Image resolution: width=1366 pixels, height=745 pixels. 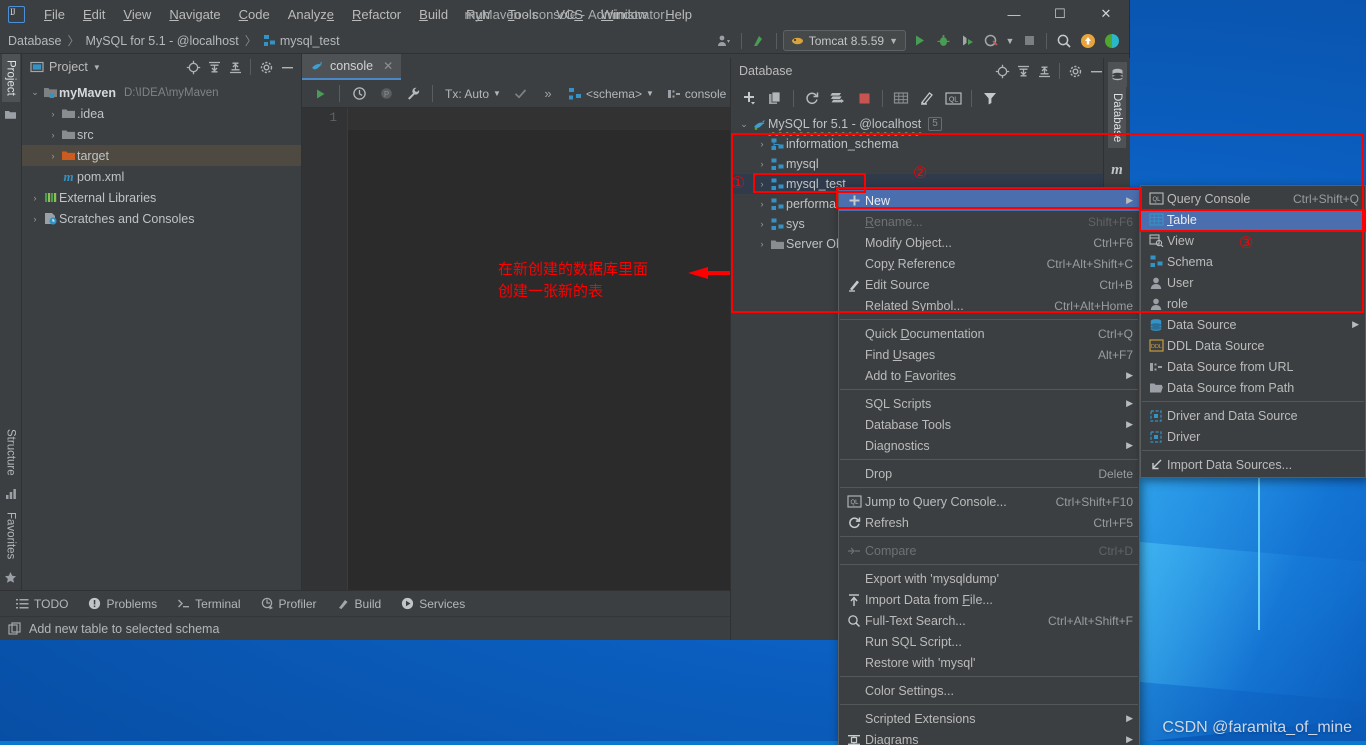 I want to click on menu-item-full-text-search: Full-Text Search... Ctrl+Alt+Shift+F, so click(x=989, y=620).